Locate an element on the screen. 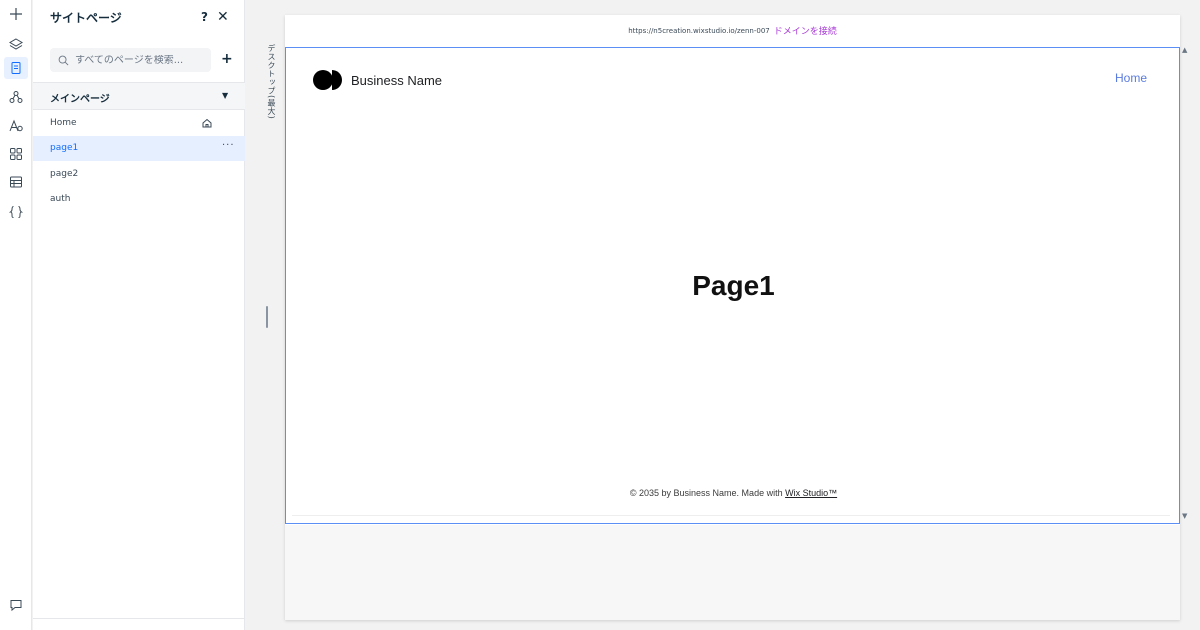 This screenshot has height=630, width=1200. theme-text-icon is located at coordinates (16, 126).